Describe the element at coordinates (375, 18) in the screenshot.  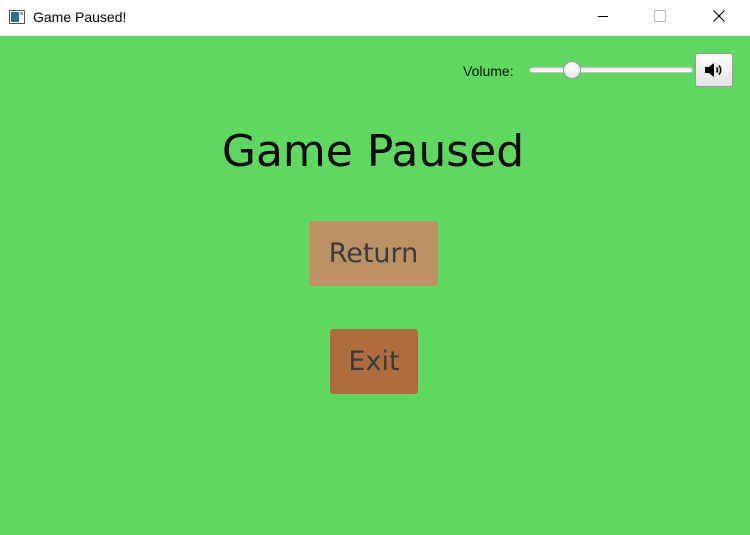
I see `title-bar: Game Paused!` at that location.